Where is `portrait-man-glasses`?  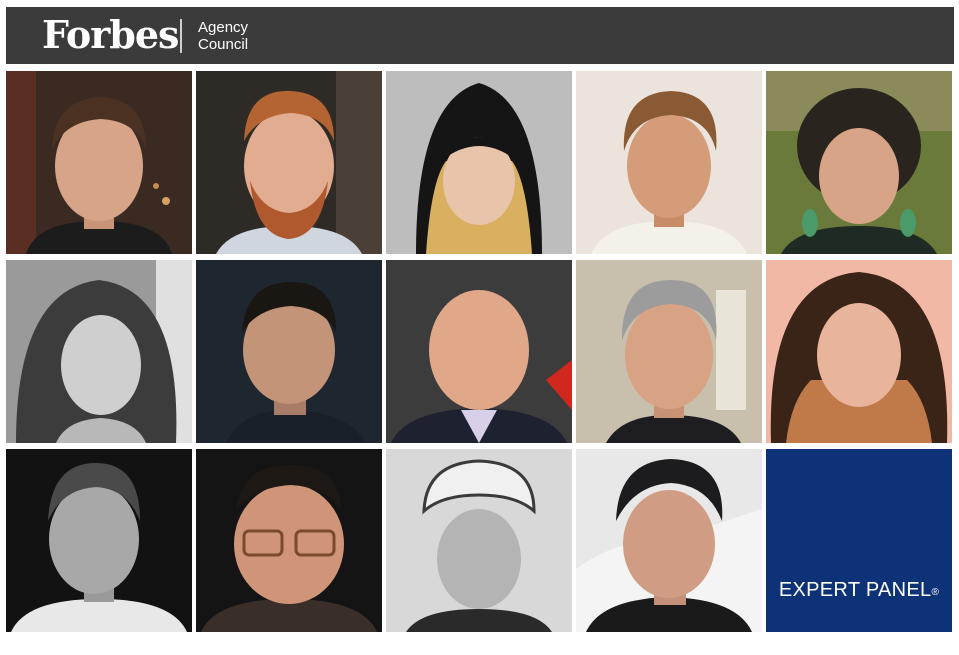 portrait-man-glasses is located at coordinates (289, 540).